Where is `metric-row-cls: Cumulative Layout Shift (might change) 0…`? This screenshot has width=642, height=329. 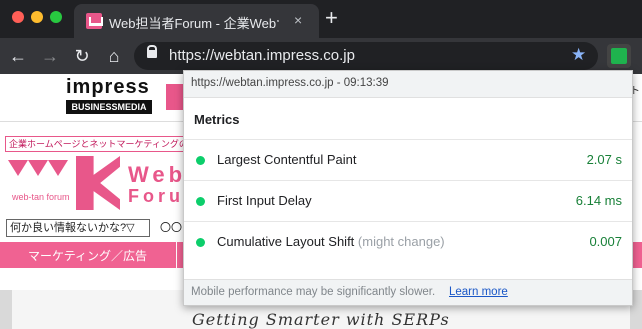
metric-row-cls: Cumulative Layout Shift (might change) 0… is located at coordinates (408, 241).